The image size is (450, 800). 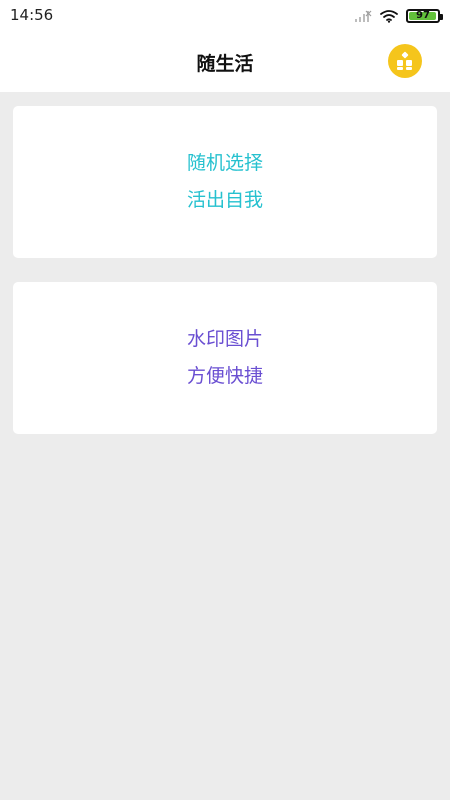 I want to click on grid-icon, so click(x=404, y=60).